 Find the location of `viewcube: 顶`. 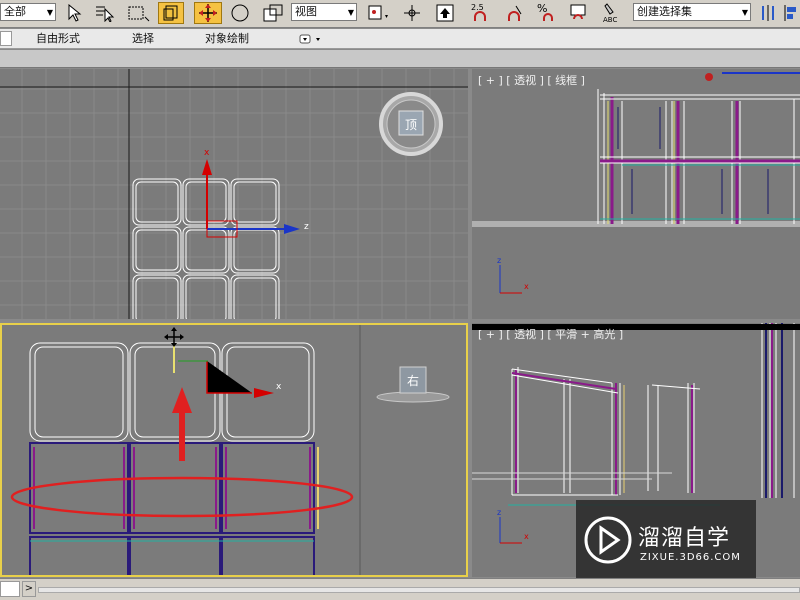

viewcube: 顶 is located at coordinates (411, 124).